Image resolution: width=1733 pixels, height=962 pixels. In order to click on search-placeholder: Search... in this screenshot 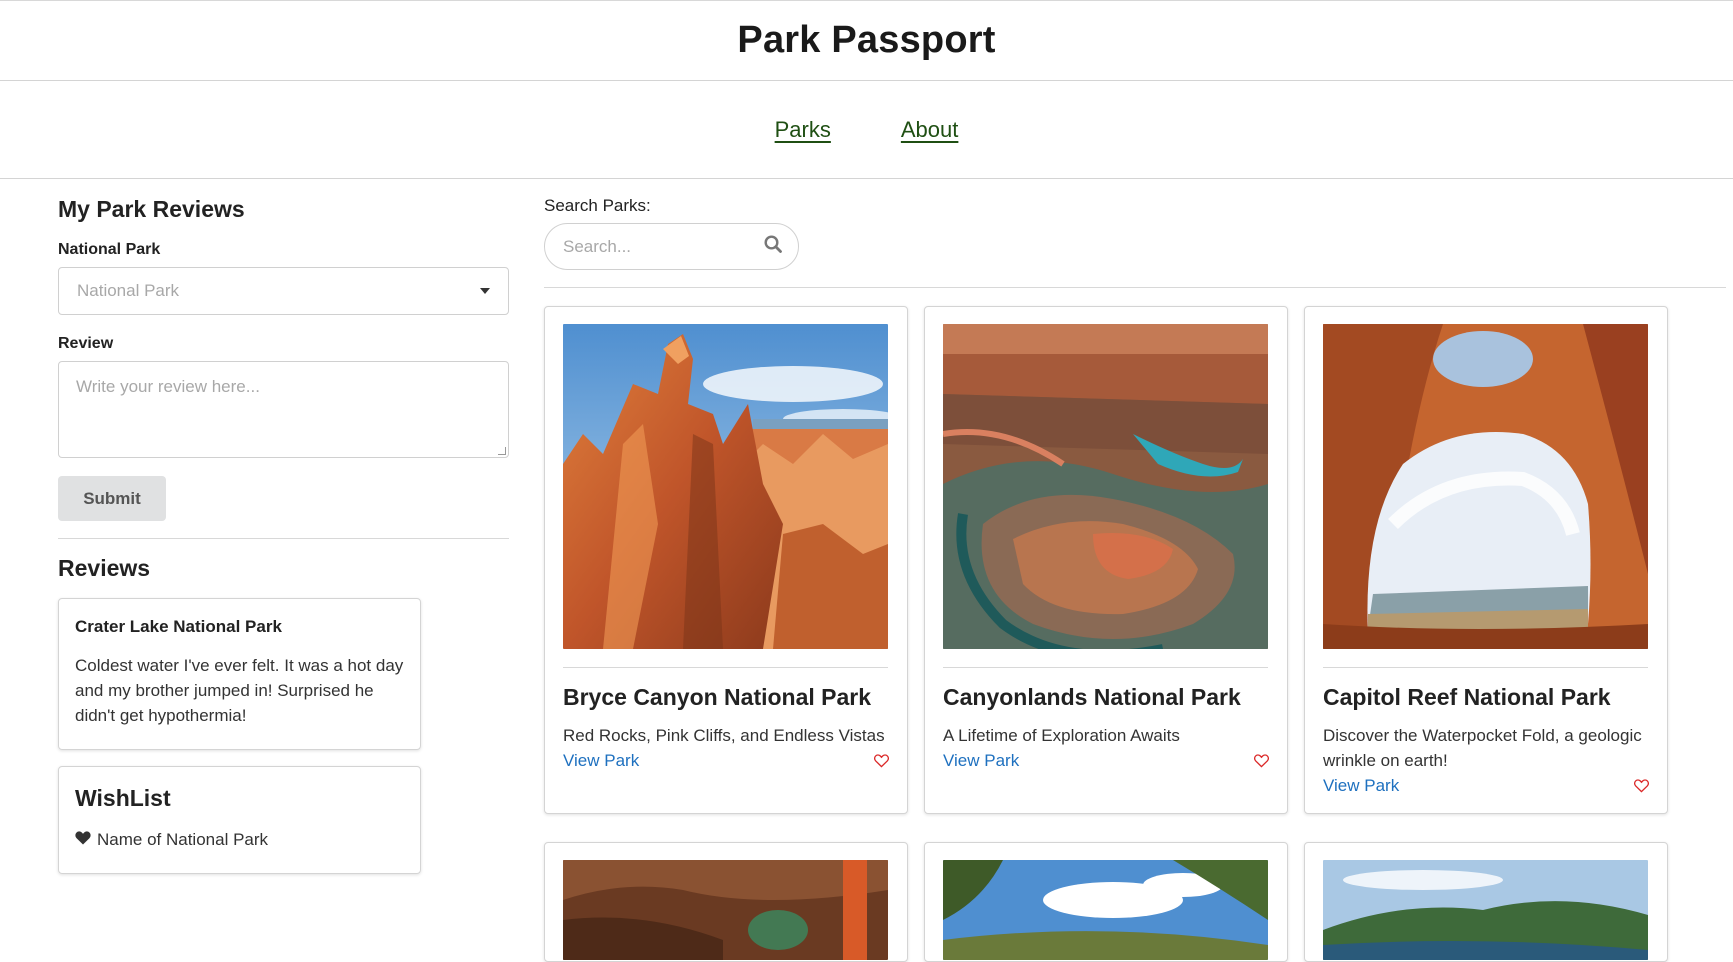, I will do `click(597, 246)`.